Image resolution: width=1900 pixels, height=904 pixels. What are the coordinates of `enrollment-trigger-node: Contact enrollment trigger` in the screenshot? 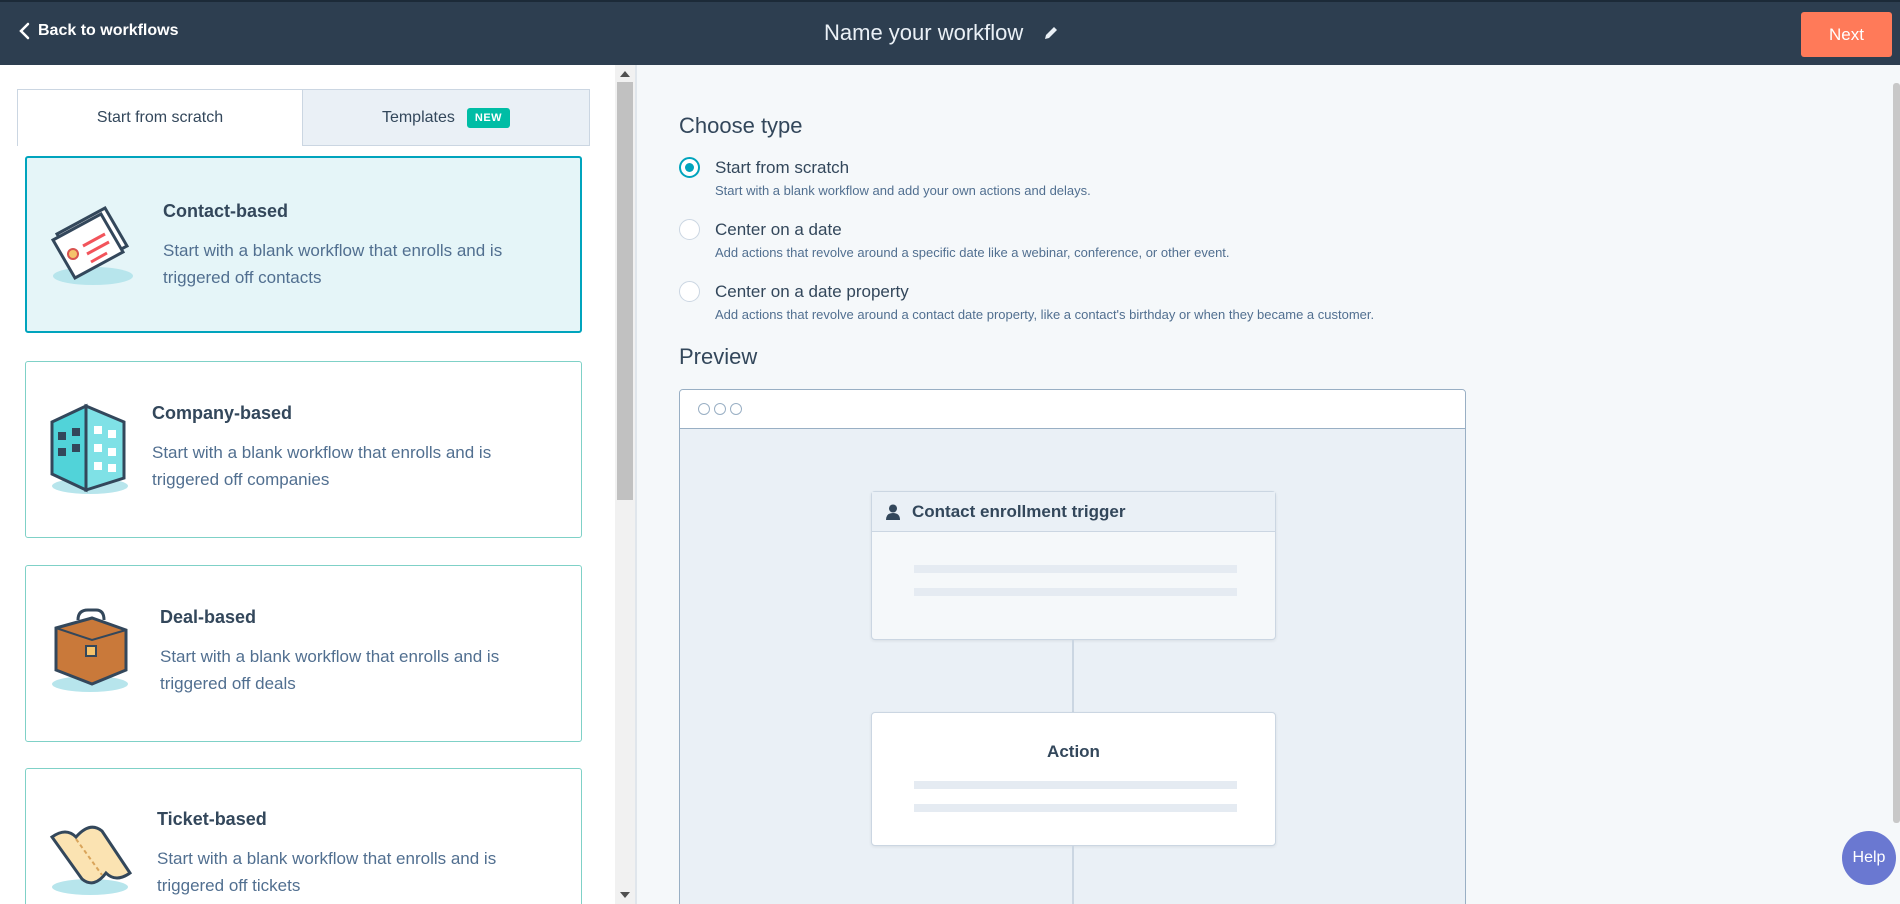 It's located at (1073, 565).